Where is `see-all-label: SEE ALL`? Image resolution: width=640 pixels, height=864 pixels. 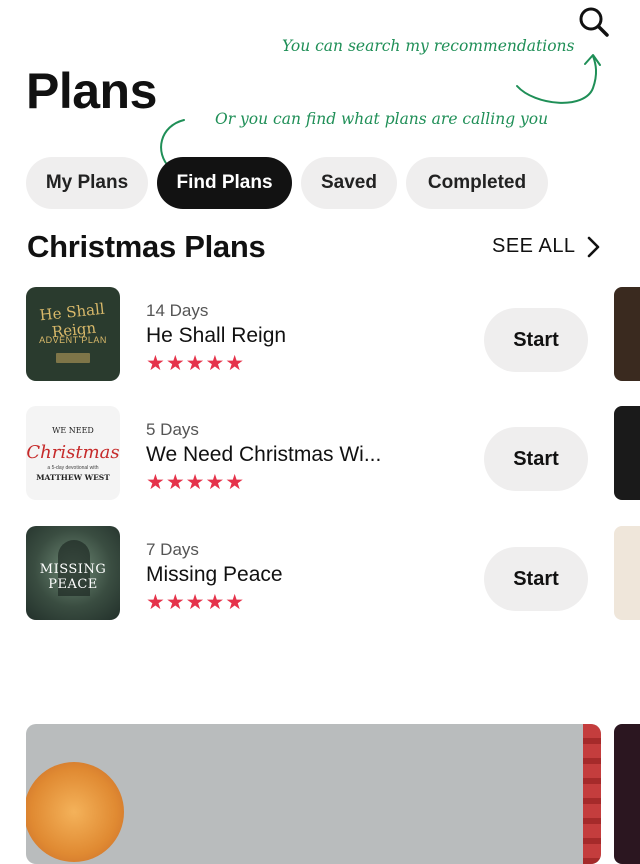
see-all-label: SEE ALL is located at coordinates (534, 246).